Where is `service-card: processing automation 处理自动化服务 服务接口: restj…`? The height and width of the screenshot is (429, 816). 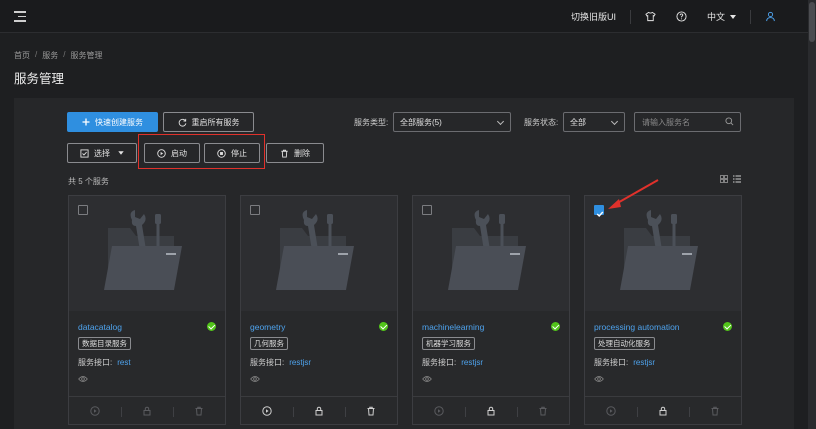 service-card: processing automation 处理自动化服务 服务接口: restj… is located at coordinates (663, 310).